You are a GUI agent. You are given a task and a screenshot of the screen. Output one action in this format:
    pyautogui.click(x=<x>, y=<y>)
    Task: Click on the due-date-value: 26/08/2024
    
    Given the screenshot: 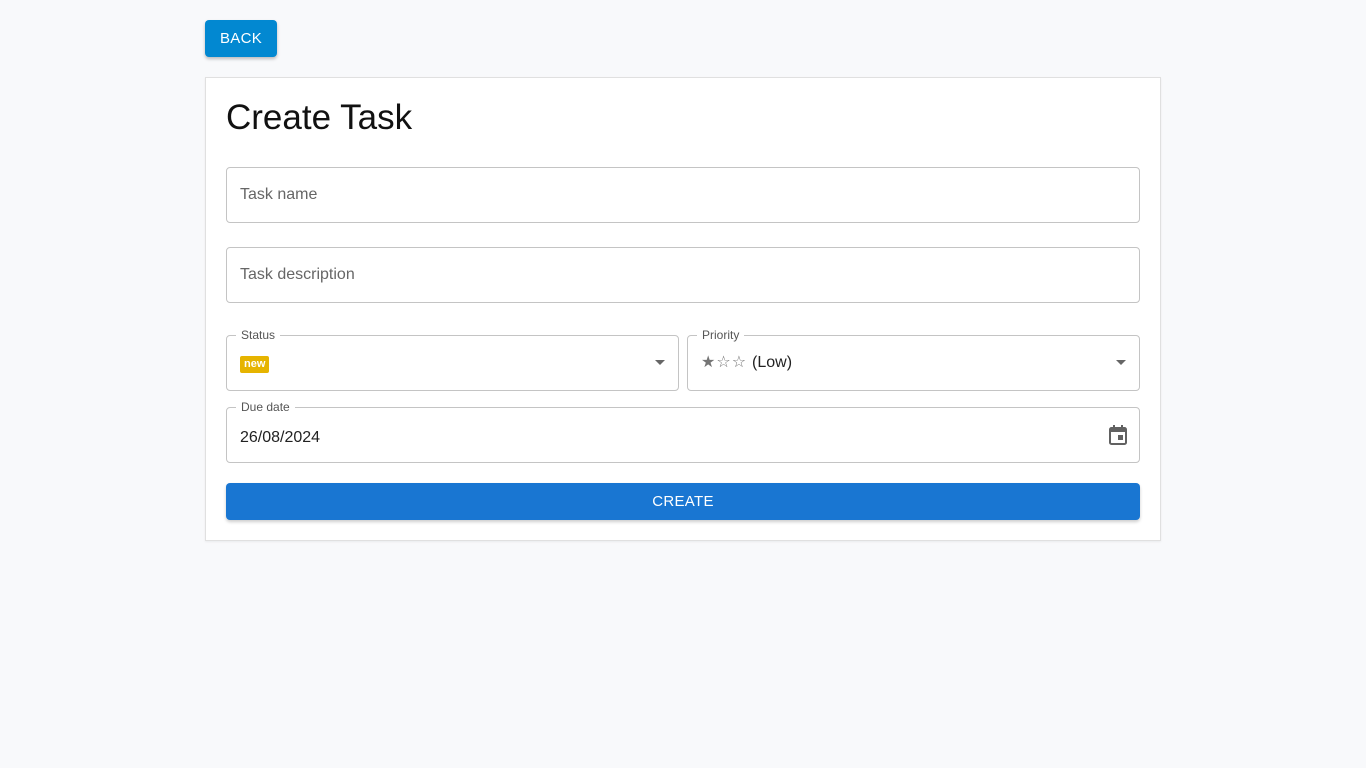 What is the action you would take?
    pyautogui.click(x=280, y=438)
    